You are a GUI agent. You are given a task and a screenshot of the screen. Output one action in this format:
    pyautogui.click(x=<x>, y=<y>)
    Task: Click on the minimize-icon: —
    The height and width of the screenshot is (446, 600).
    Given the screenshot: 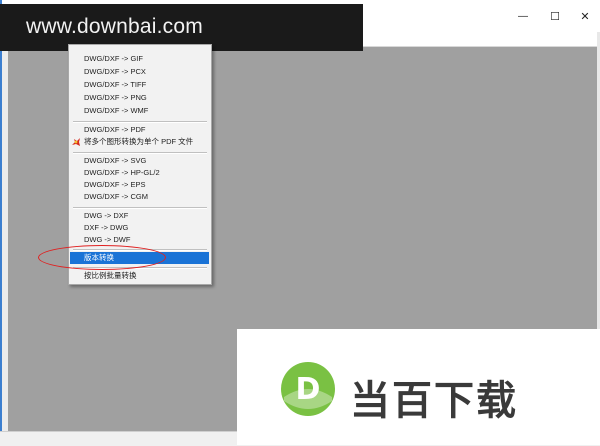 What is the action you would take?
    pyautogui.click(x=523, y=16)
    